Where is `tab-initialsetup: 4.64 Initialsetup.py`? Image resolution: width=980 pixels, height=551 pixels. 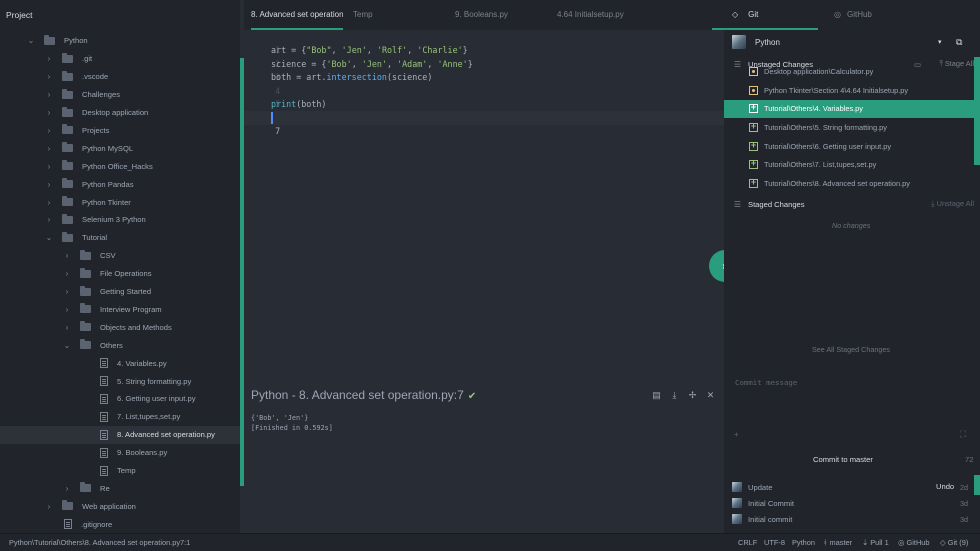 tab-initialsetup: 4.64 Initialsetup.py is located at coordinates (602, 15).